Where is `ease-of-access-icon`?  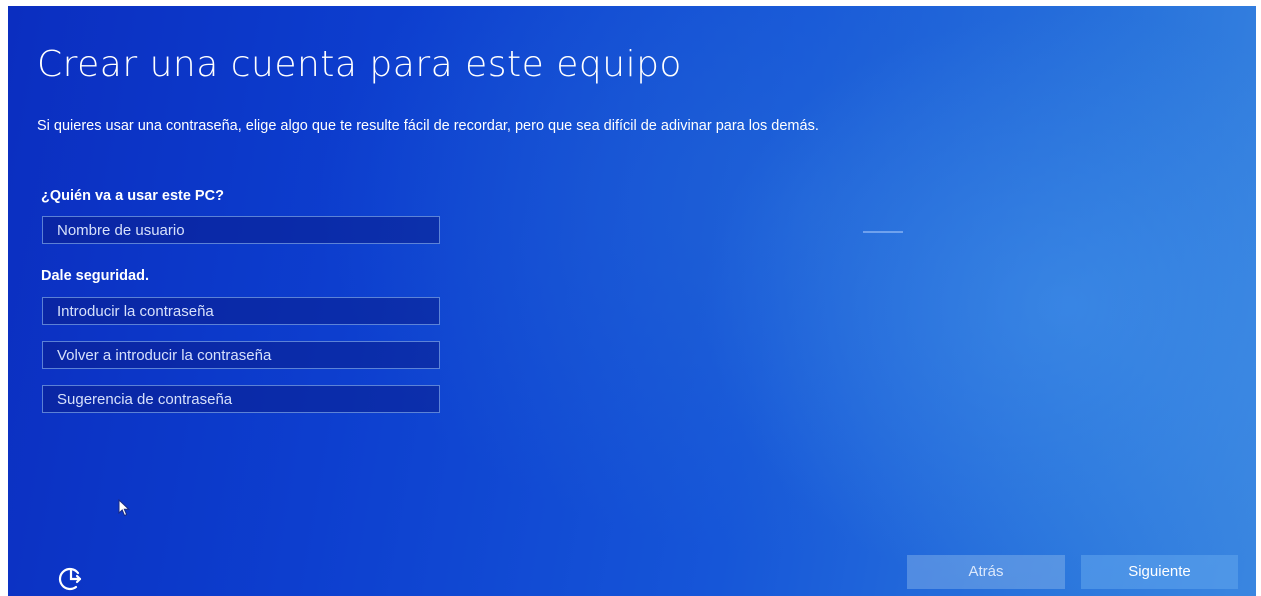
ease-of-access-icon is located at coordinates (71, 579).